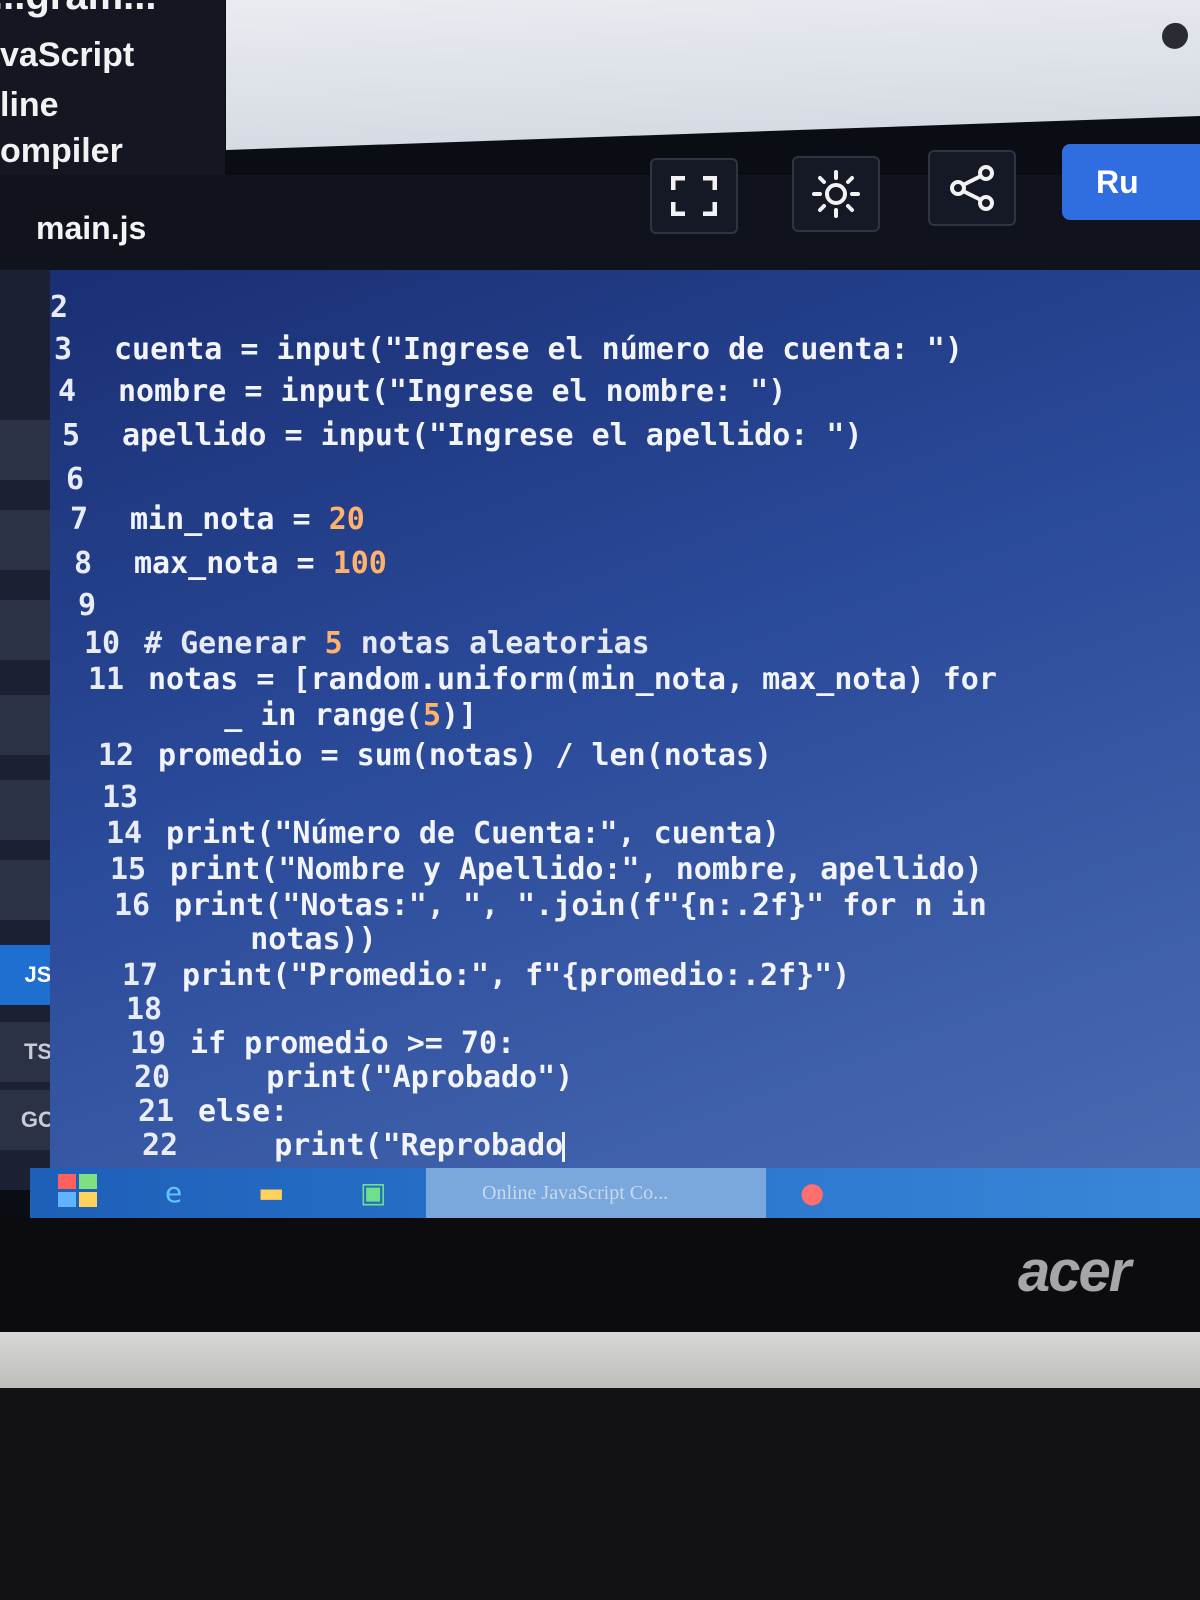 The width and height of the screenshot is (1200, 1600). Describe the element at coordinates (140, 975) in the screenshot. I see `line-number: 17` at that location.